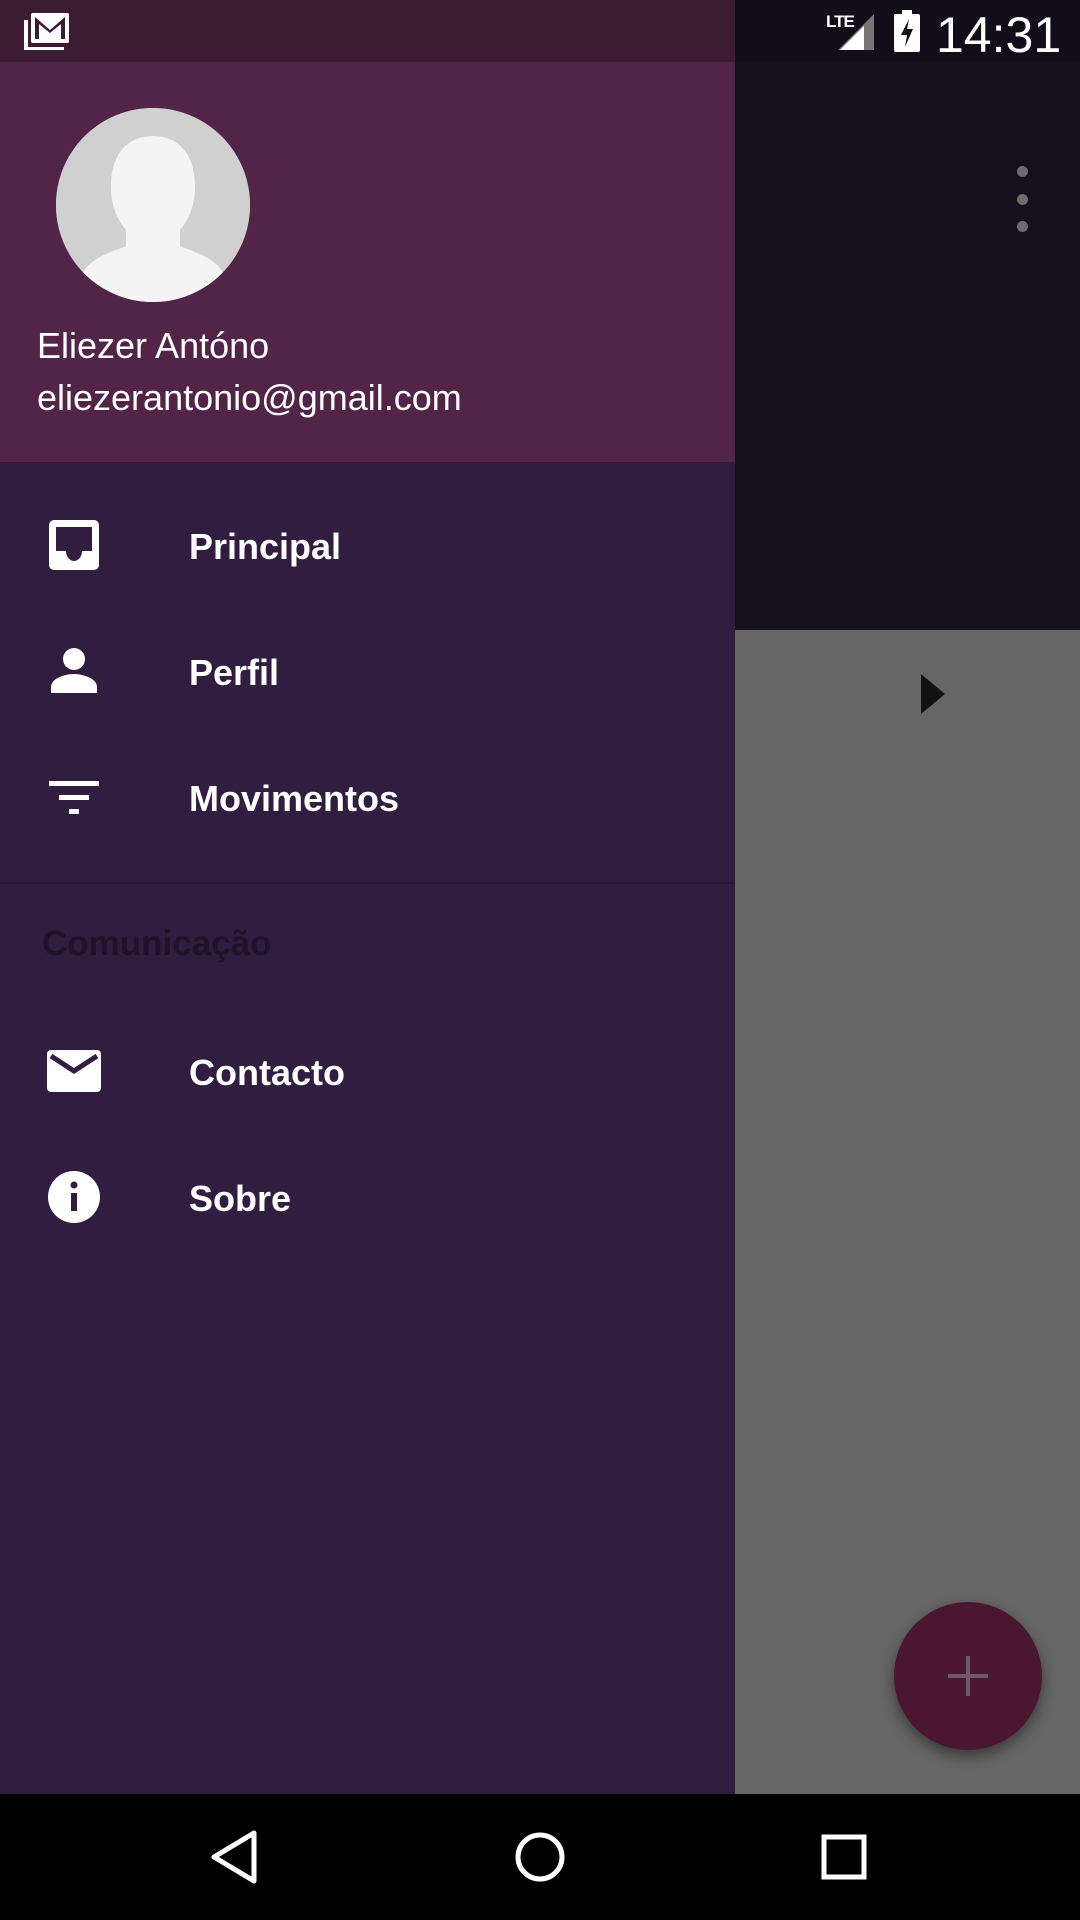 This screenshot has width=1080, height=1920. What do you see at coordinates (1022, 199) in the screenshot?
I see `more-vert-icon` at bounding box center [1022, 199].